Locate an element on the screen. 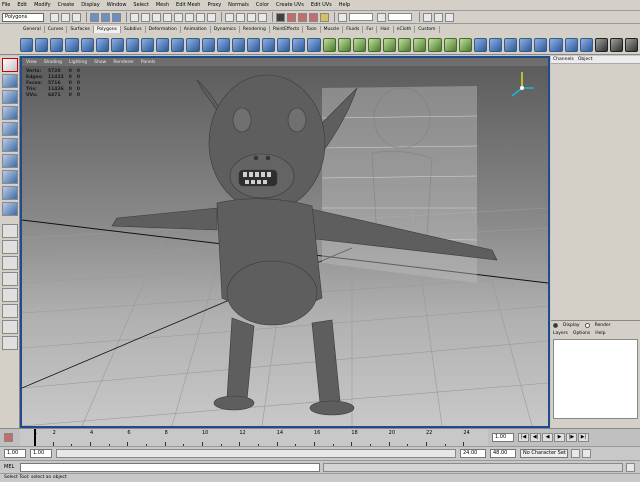 The height and width of the screenshot is (482, 640). current-frame-field: 1.00 is located at coordinates (503, 437).